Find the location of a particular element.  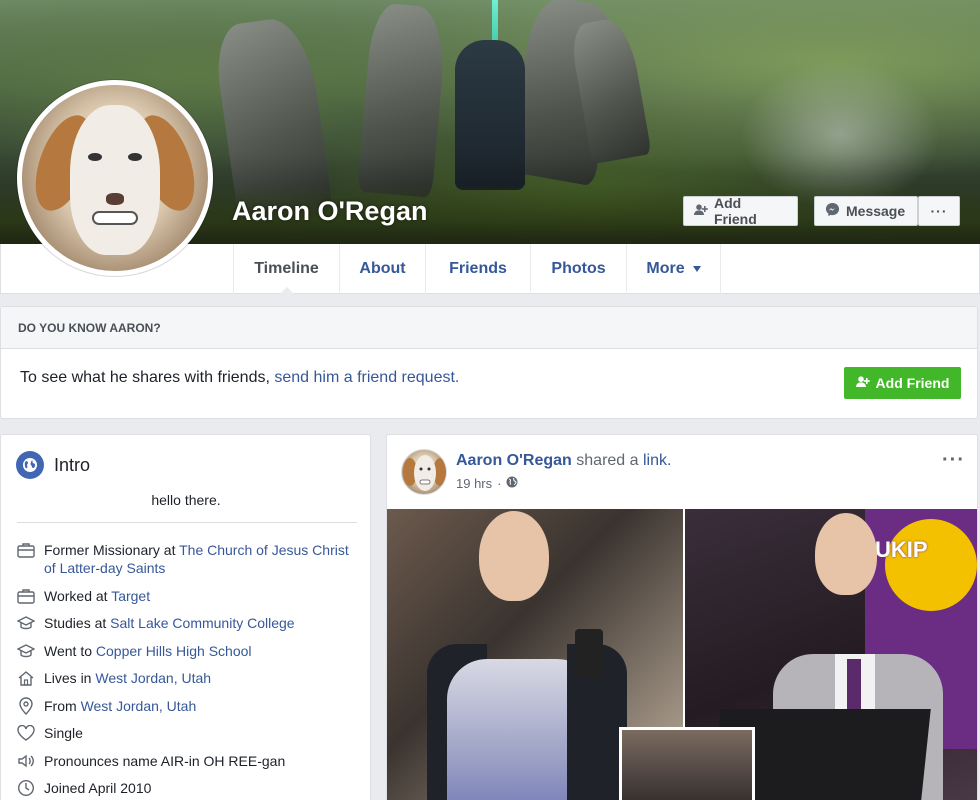

intro-item-lives: Lives in West Jordan, Utah is located at coordinates (187, 678).